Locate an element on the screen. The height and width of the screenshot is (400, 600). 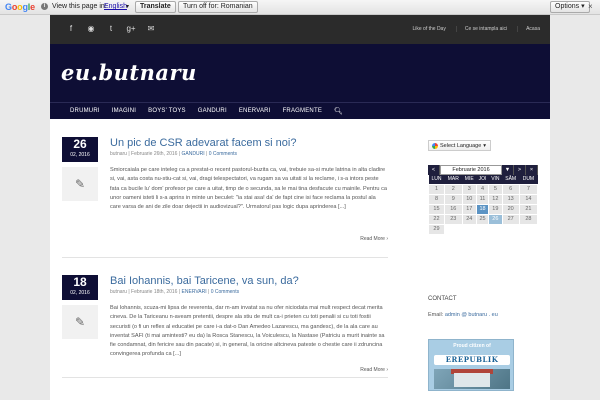
rss-icon: ◉ is located at coordinates (91, 29).